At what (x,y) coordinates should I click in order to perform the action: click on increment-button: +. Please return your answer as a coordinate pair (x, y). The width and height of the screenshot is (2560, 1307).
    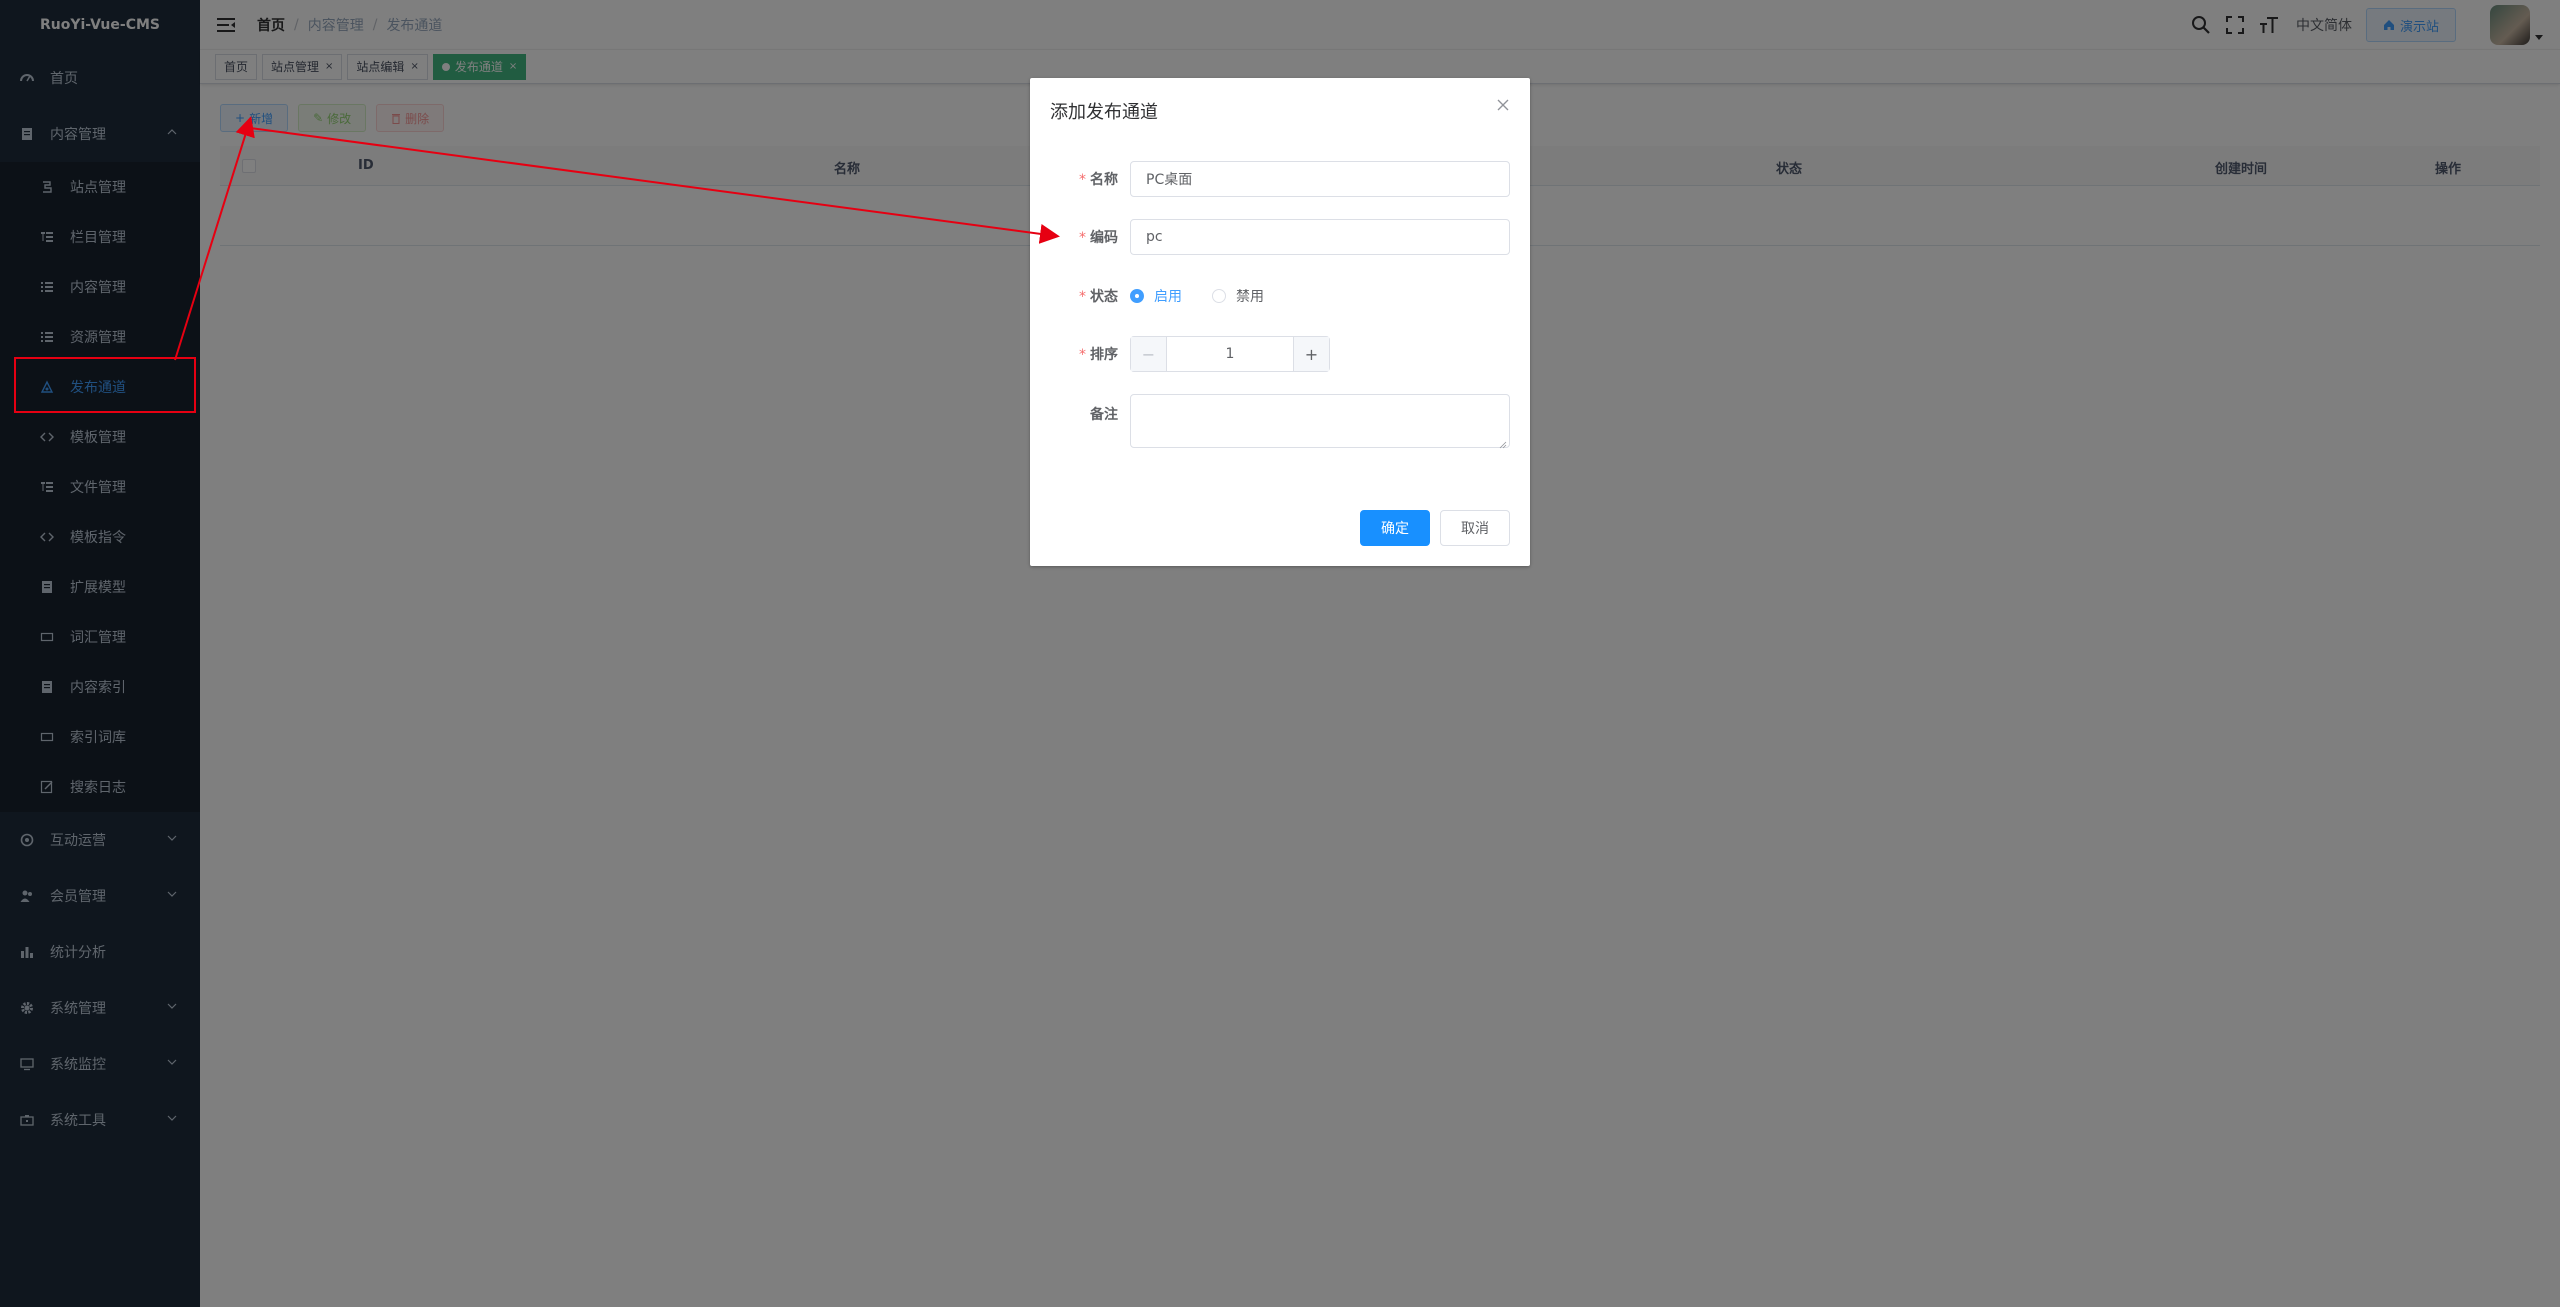
    Looking at the image, I should click on (1311, 354).